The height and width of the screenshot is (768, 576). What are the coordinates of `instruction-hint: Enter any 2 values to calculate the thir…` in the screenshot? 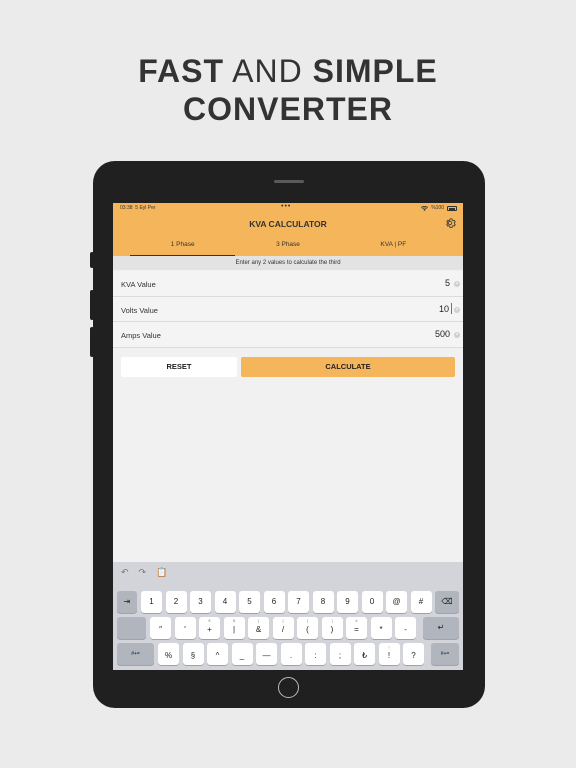 It's located at (288, 263).